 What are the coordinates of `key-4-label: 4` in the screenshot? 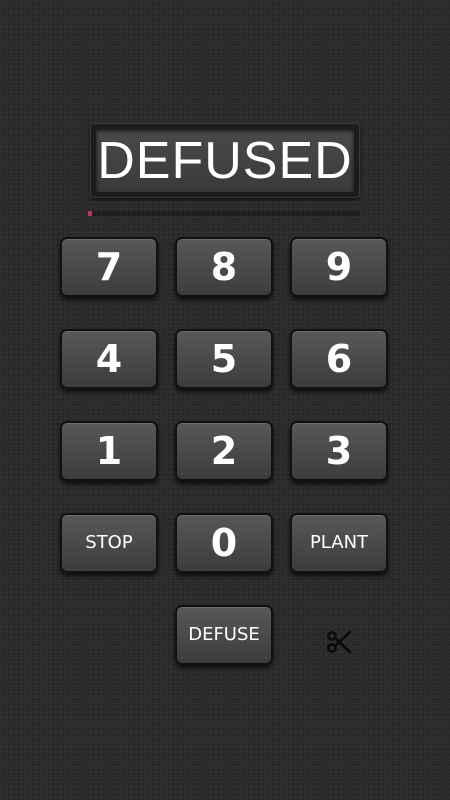 It's located at (109, 359).